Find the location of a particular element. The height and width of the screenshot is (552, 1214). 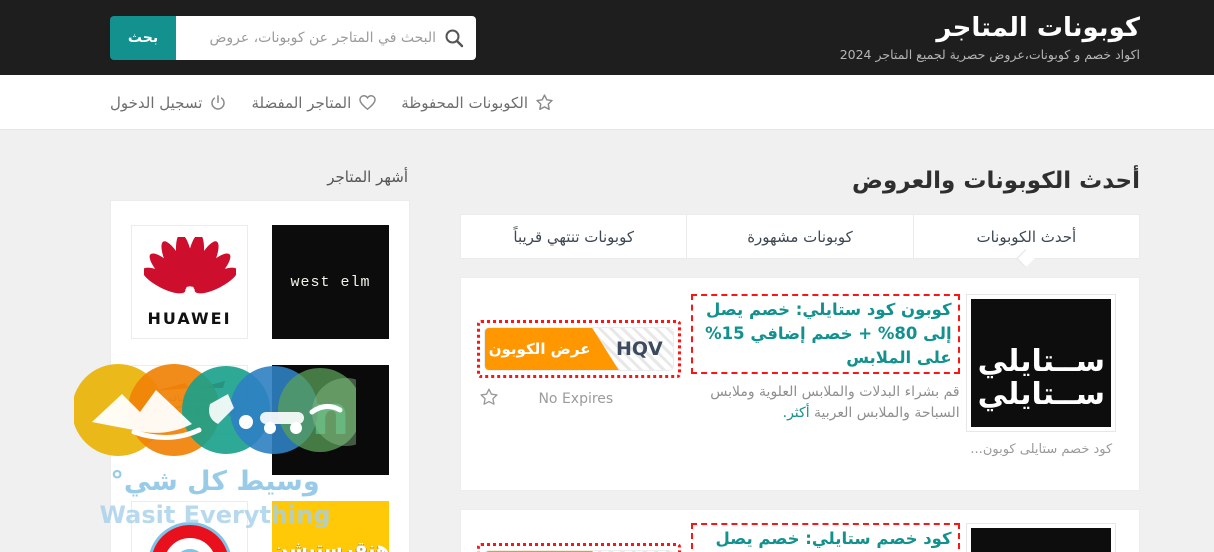

coupon-expiry: No Expires is located at coordinates (576, 399).